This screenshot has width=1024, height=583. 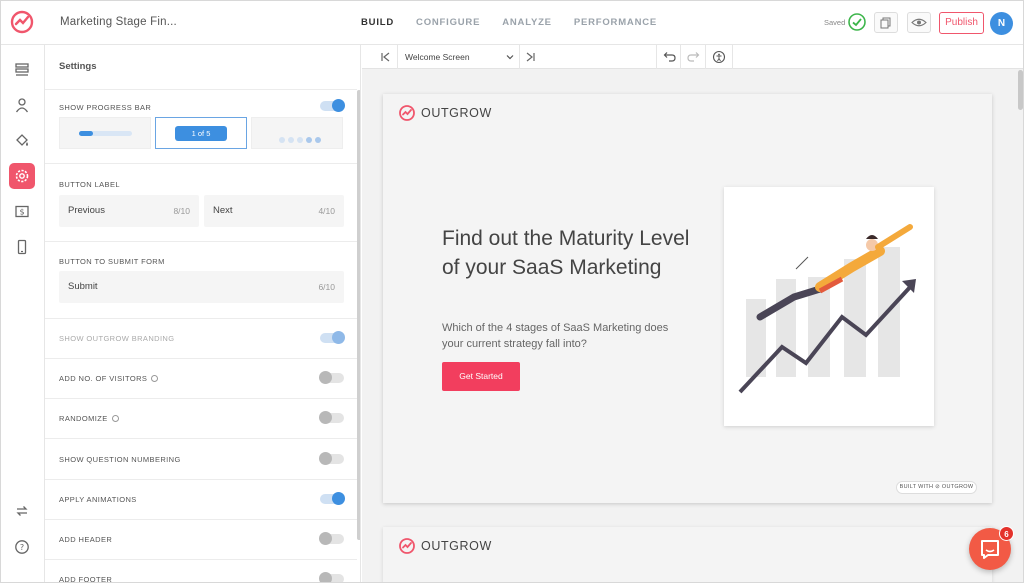 I want to click on preview-button, so click(x=919, y=22).